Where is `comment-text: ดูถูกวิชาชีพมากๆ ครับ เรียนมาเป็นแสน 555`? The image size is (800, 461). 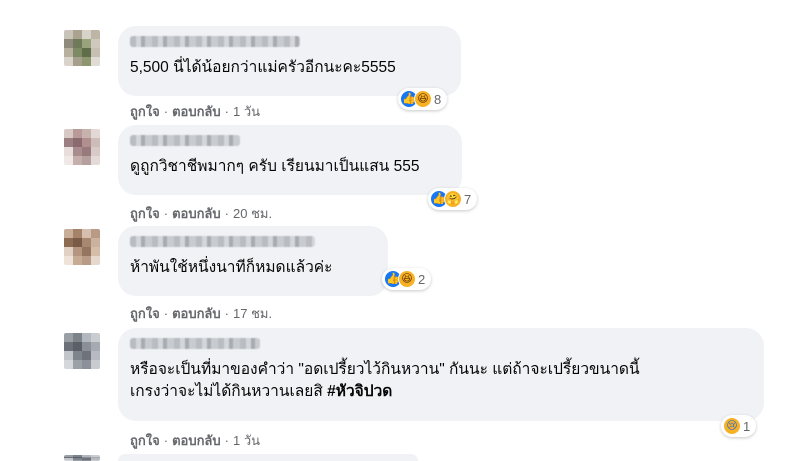 comment-text: ดูถูกวิชาชีพมากๆ ครับ เรียนมาเป็นแสน 555 is located at coordinates (275, 166).